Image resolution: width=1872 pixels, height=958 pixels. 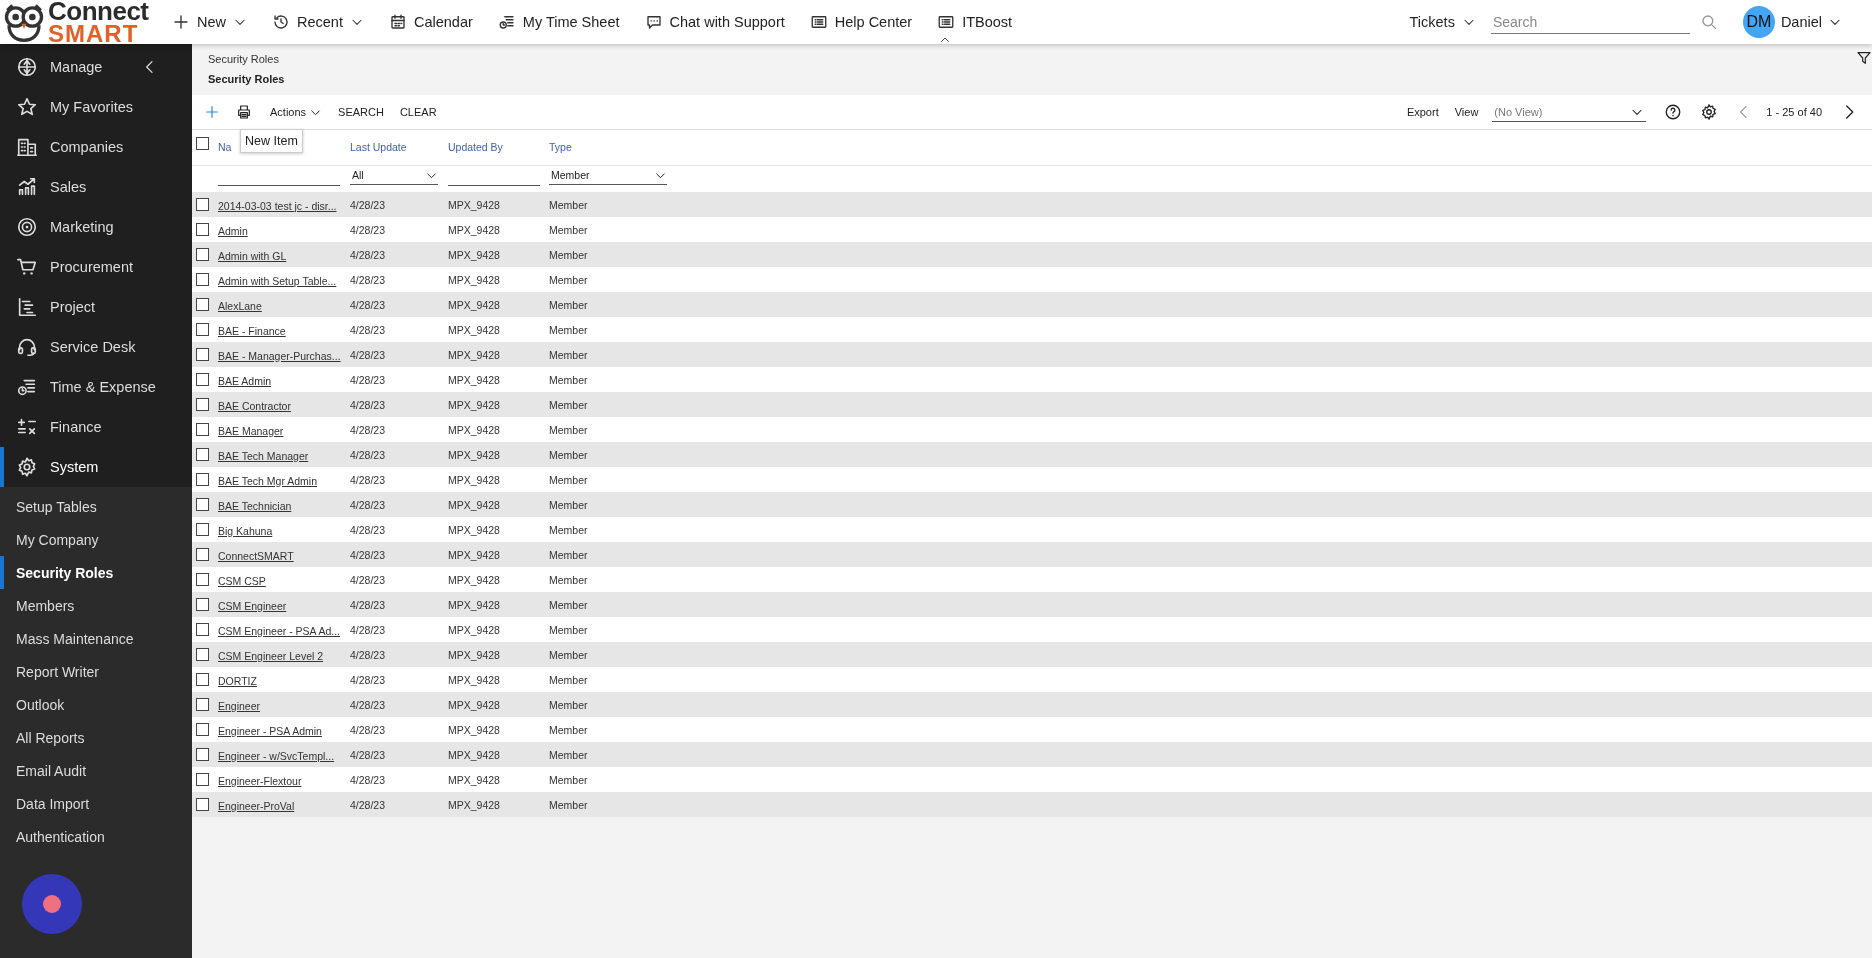 I want to click on sidebar-subitem: All Reports, so click(x=96, y=737).